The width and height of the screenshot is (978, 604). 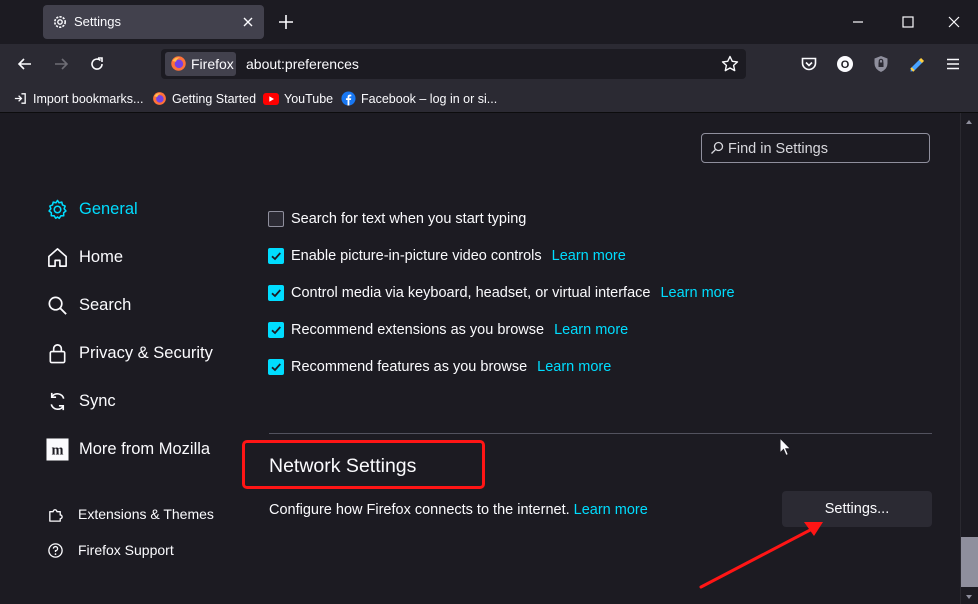 I want to click on section-divider, so click(x=600, y=433).